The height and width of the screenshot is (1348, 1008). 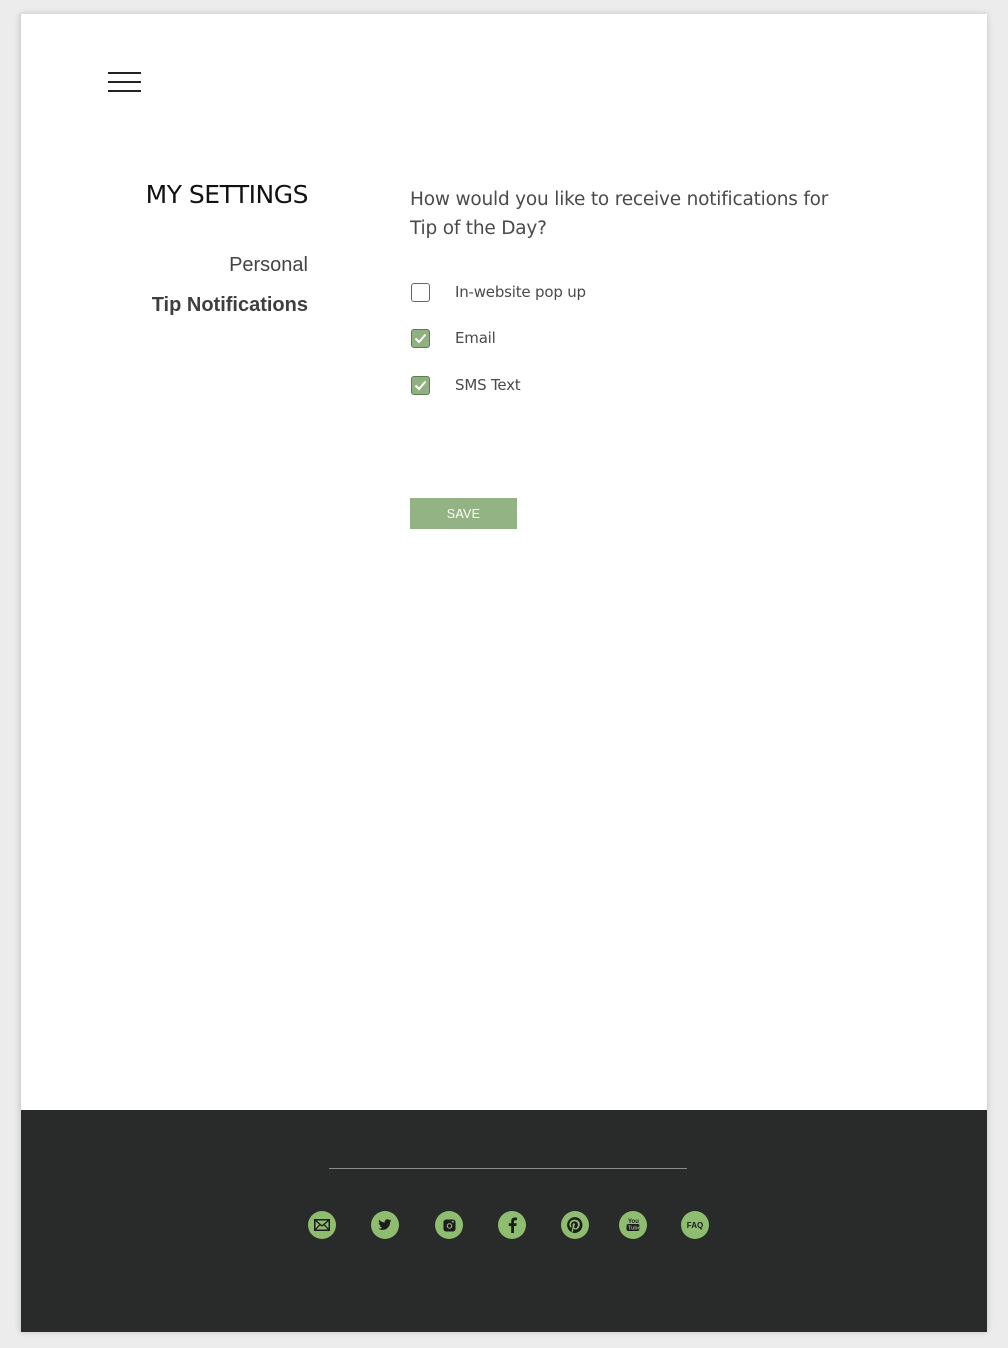 What do you see at coordinates (449, 1225) in the screenshot?
I see `instagram-icon` at bounding box center [449, 1225].